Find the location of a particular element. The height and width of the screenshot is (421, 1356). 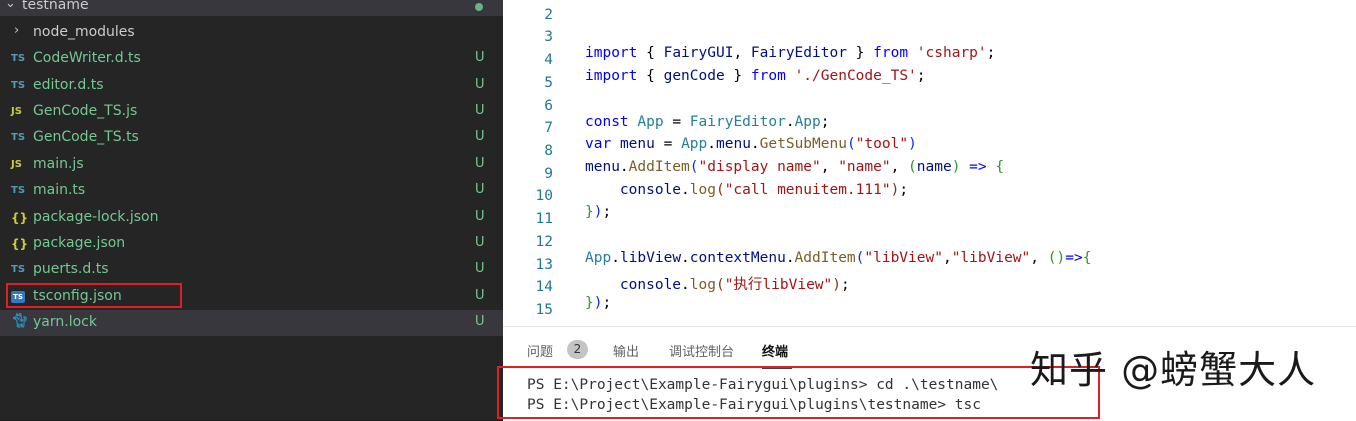

tree-item-label: main.ts is located at coordinates (59, 190).